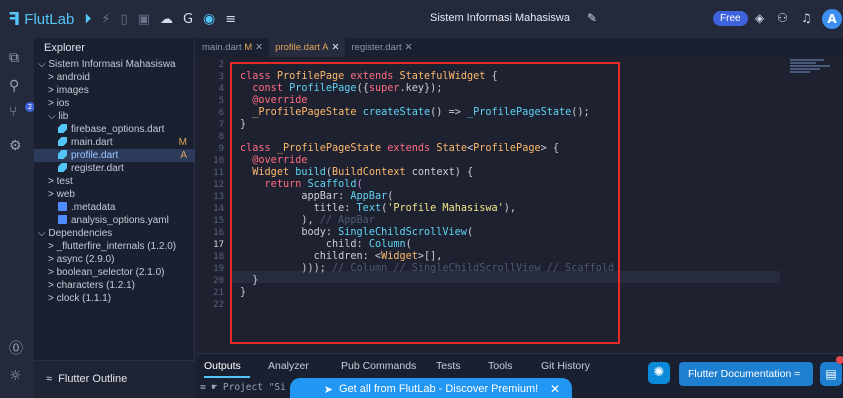  Describe the element at coordinates (114, 220) in the screenshot. I see `tree-item: analysis_options.yaml` at that location.